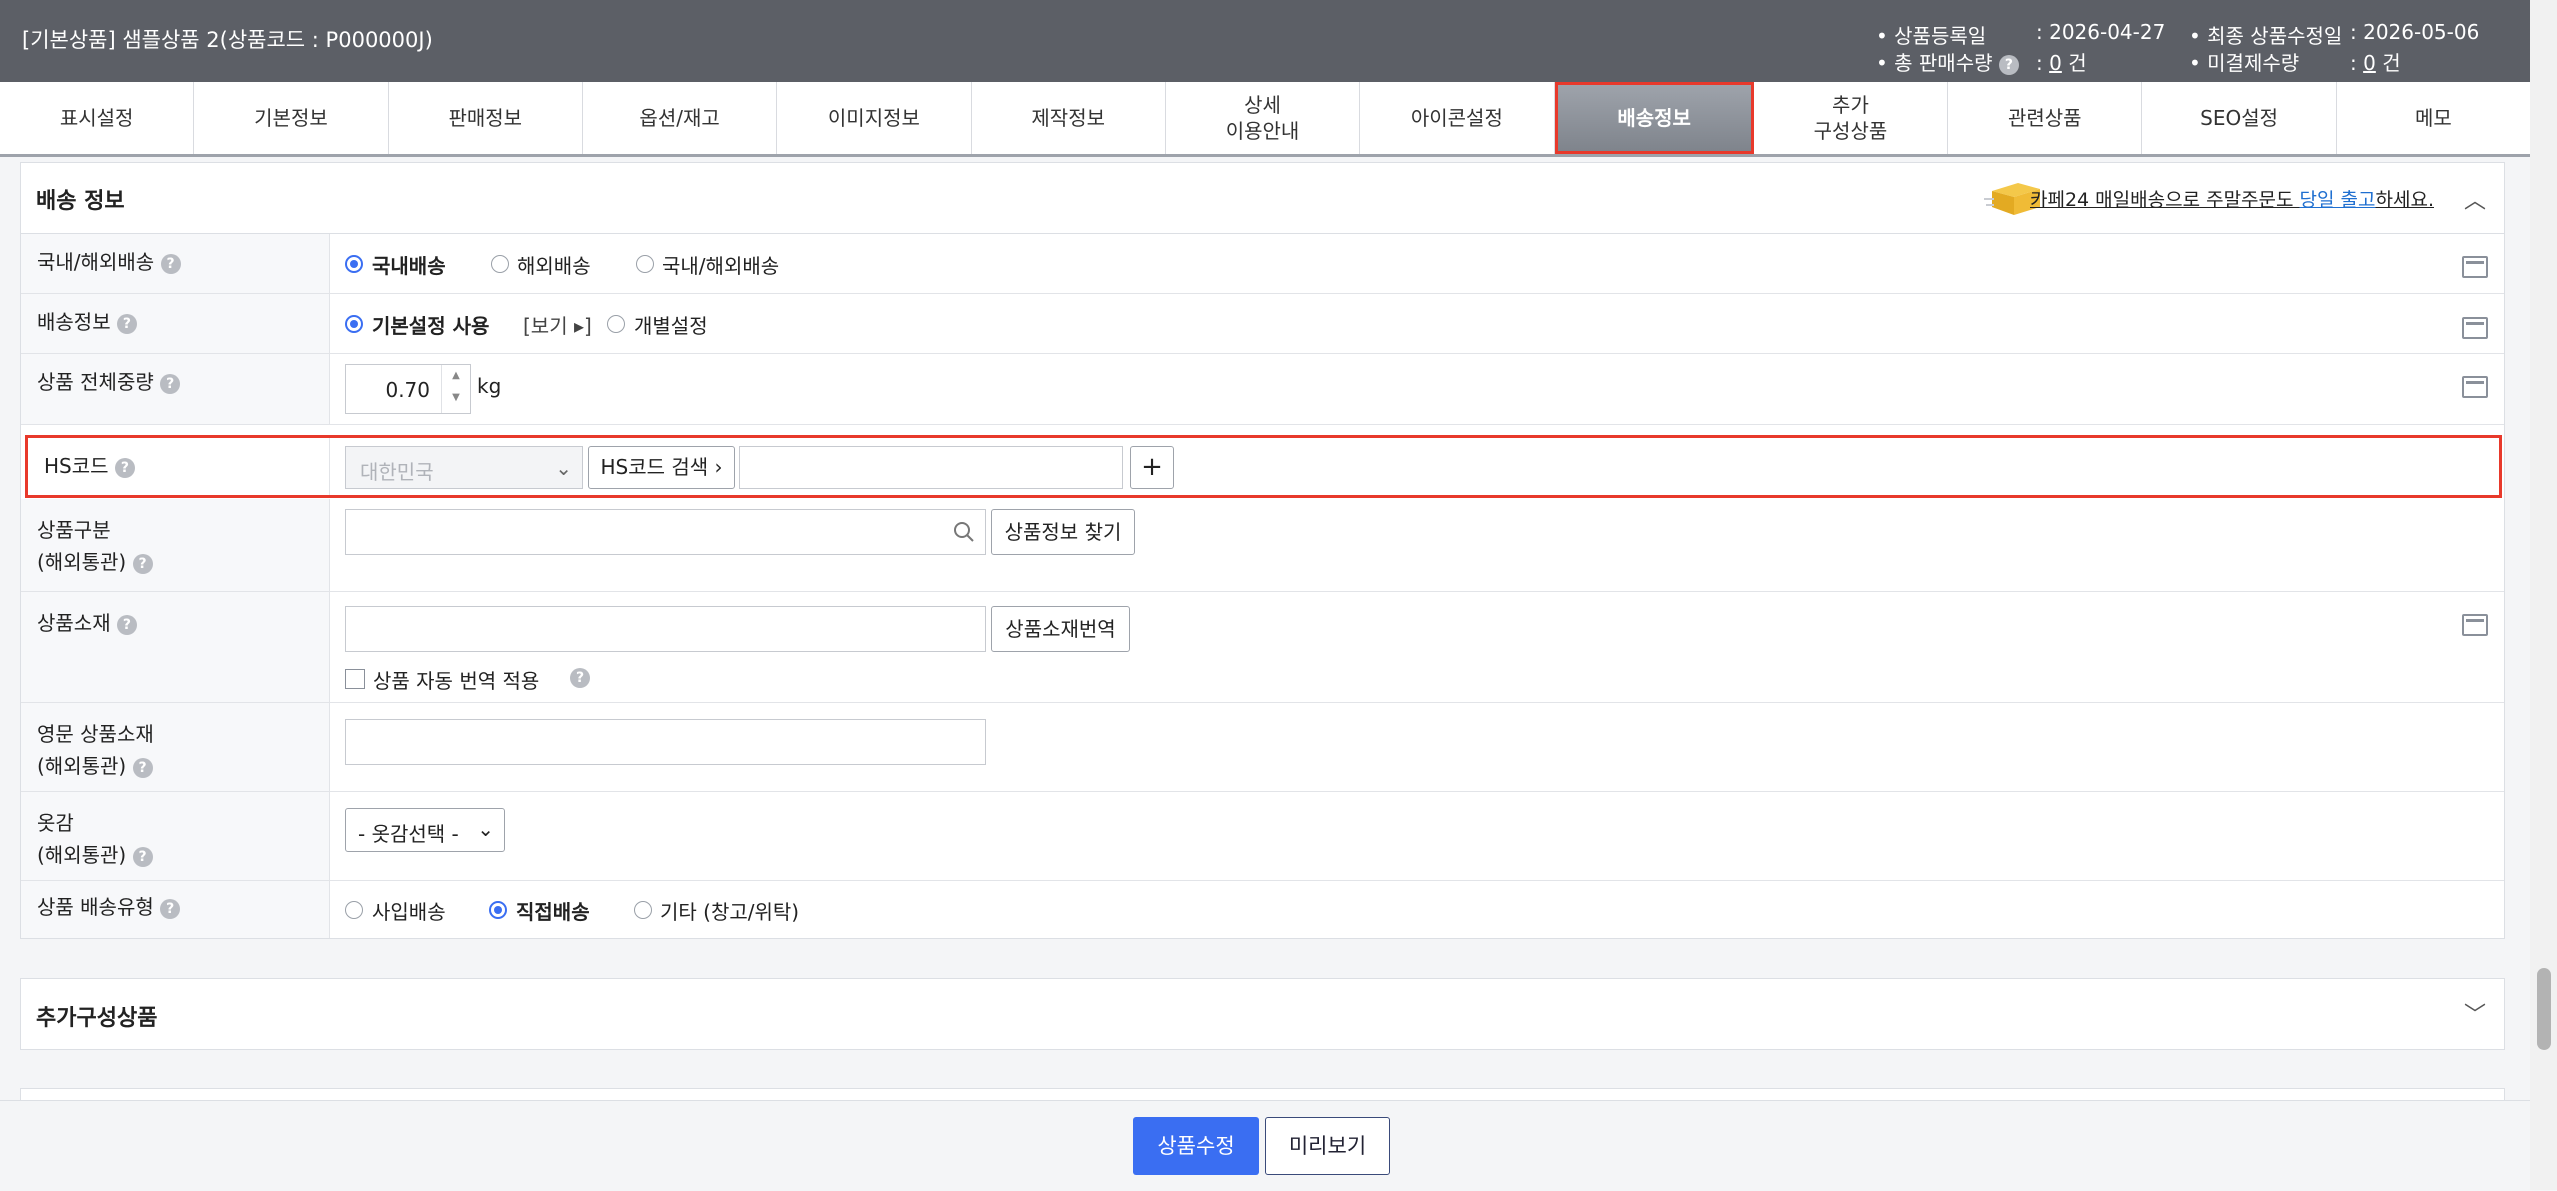 The width and height of the screenshot is (2557, 1191). I want to click on total-sales-label: • 총 판매수량 ?, so click(1947, 61).